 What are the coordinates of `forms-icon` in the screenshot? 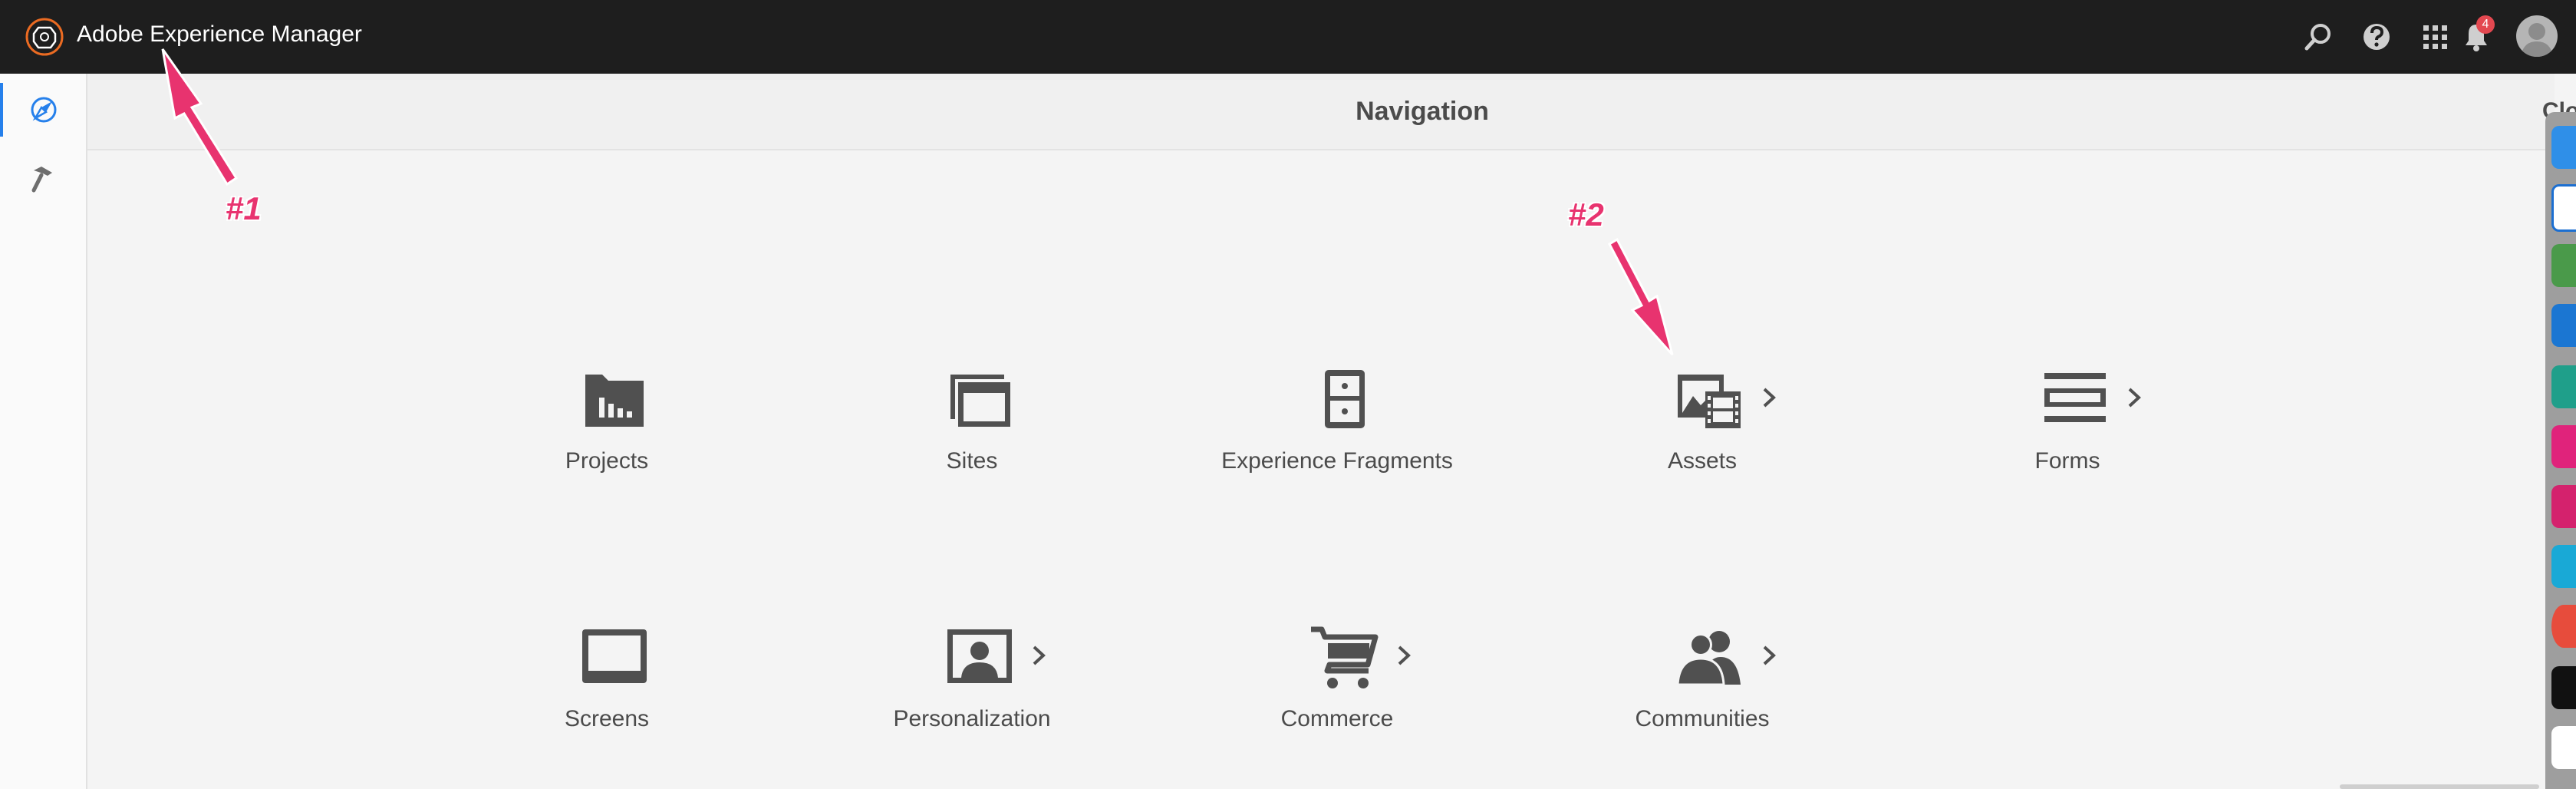 It's located at (2075, 398).